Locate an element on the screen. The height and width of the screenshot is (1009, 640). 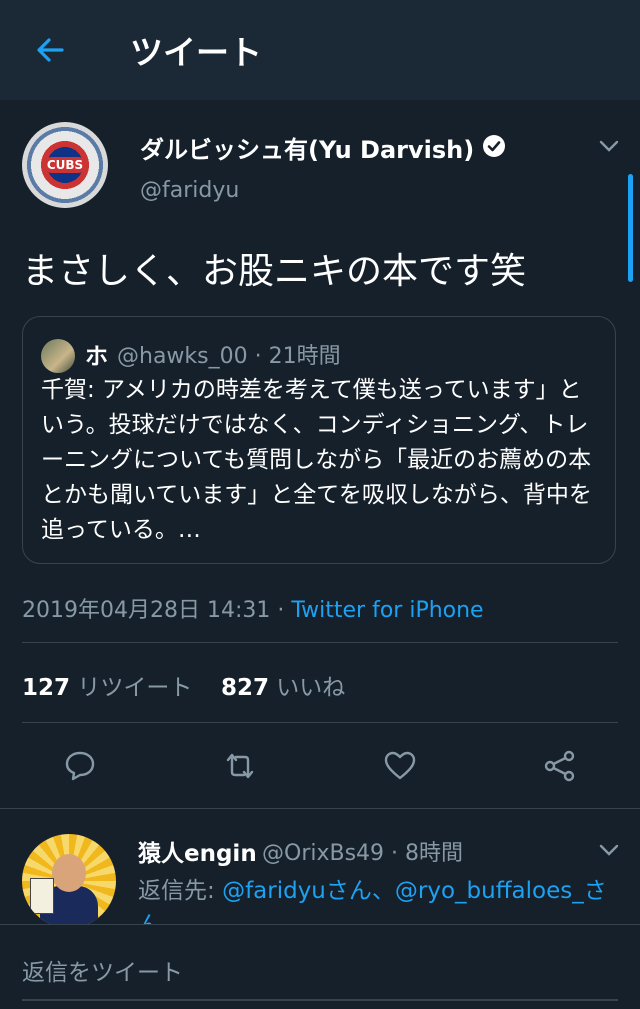
quoted-meta: @hawks_00 · 21時間 is located at coordinates (229, 356).